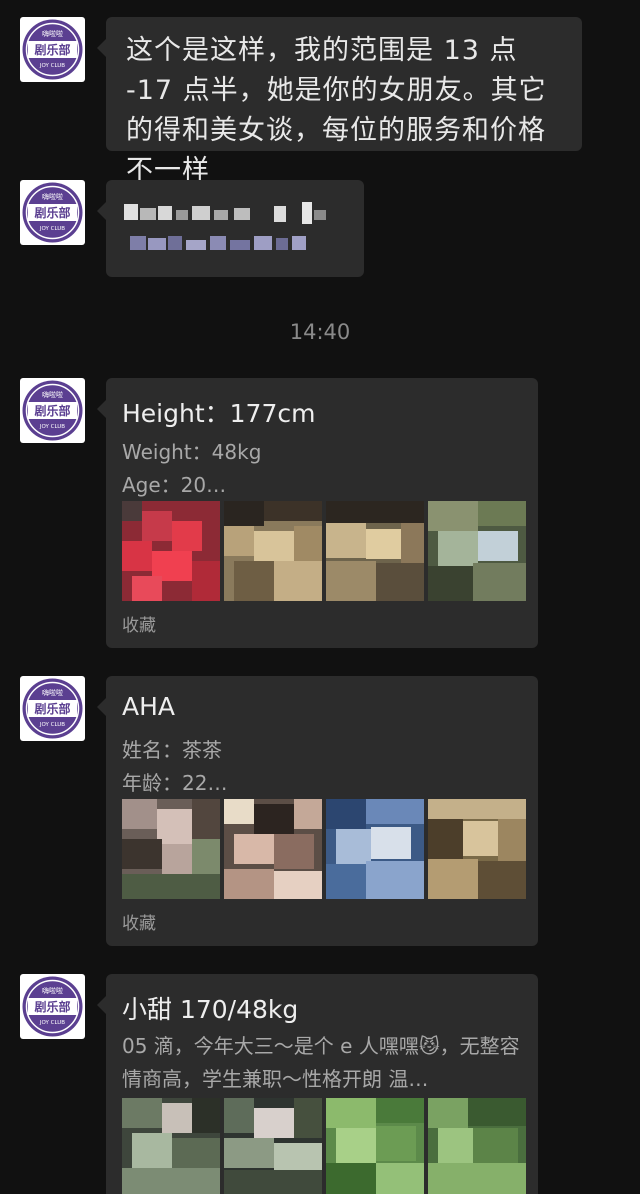 The width and height of the screenshot is (640, 1194). What do you see at coordinates (172, 750) in the screenshot?
I see `card-line: 姓名：茶茶` at bounding box center [172, 750].